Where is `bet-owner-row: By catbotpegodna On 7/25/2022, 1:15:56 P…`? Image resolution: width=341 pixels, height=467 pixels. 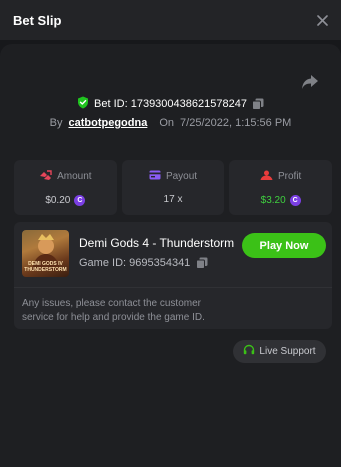
bet-owner-row: By catbotpegodna On 7/25/2022, 1:15:56 P… is located at coordinates (170, 123).